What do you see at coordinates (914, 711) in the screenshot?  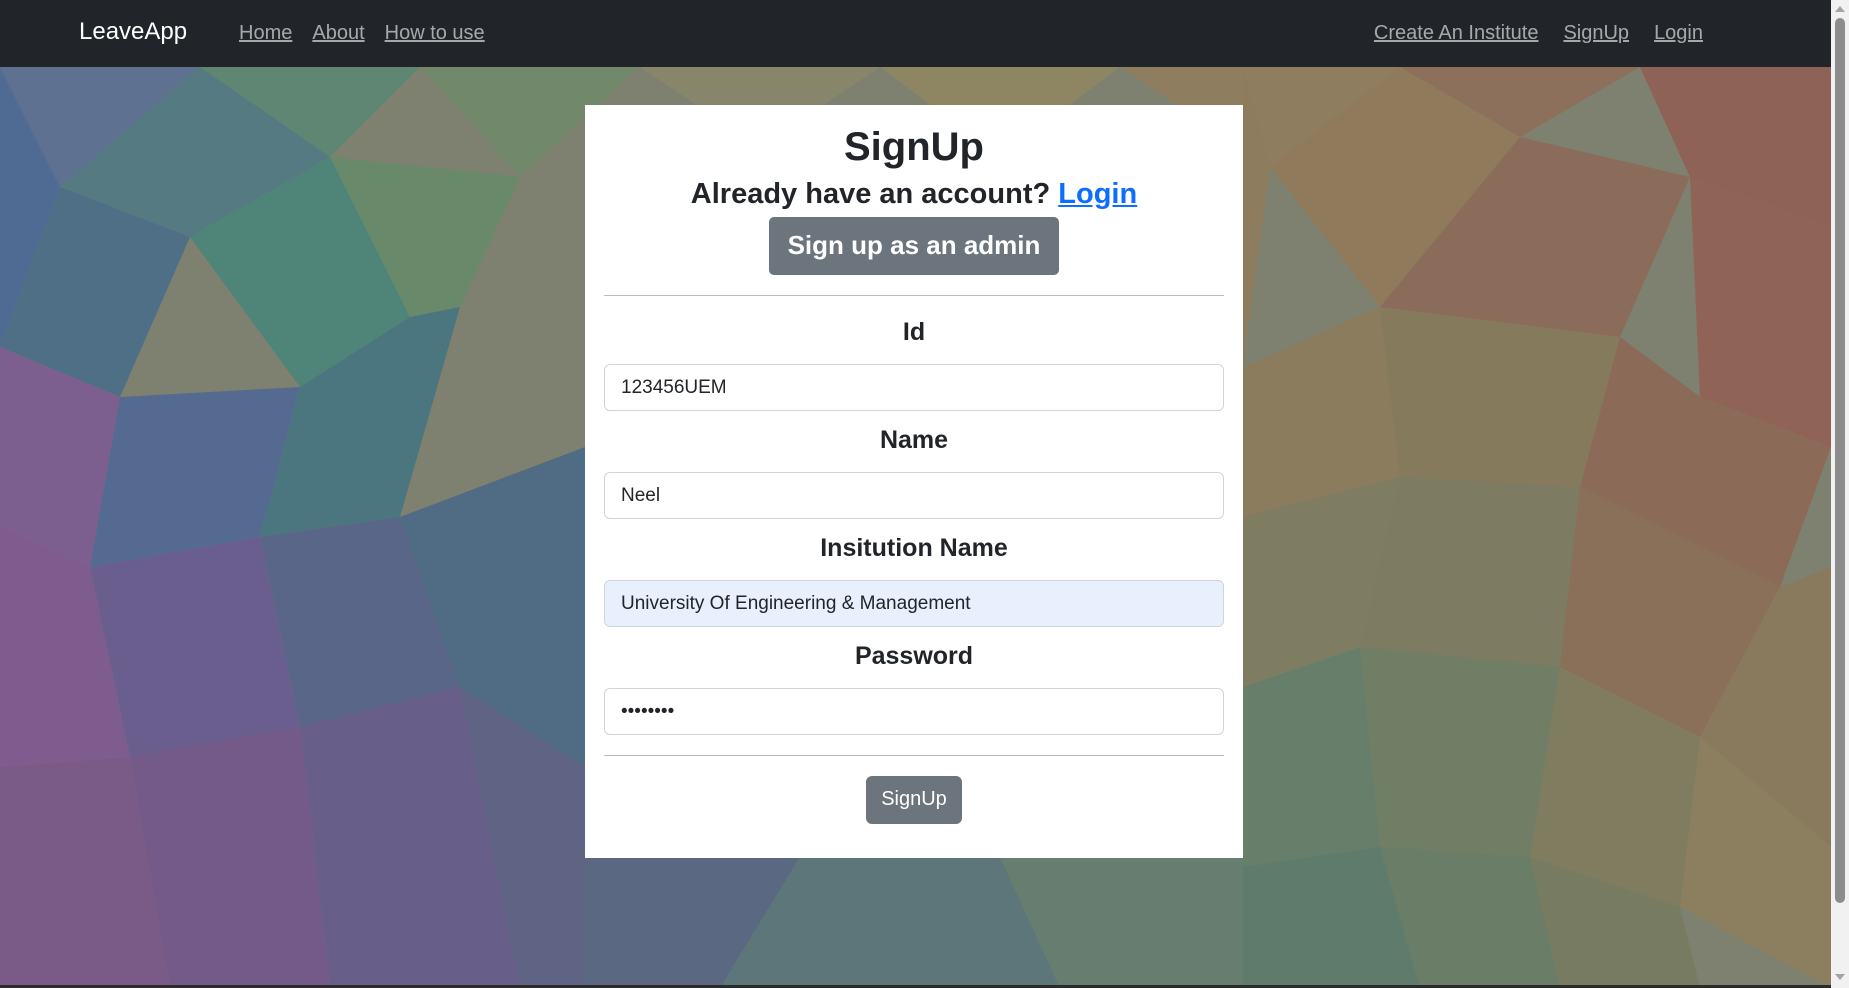 I see `password-field` at bounding box center [914, 711].